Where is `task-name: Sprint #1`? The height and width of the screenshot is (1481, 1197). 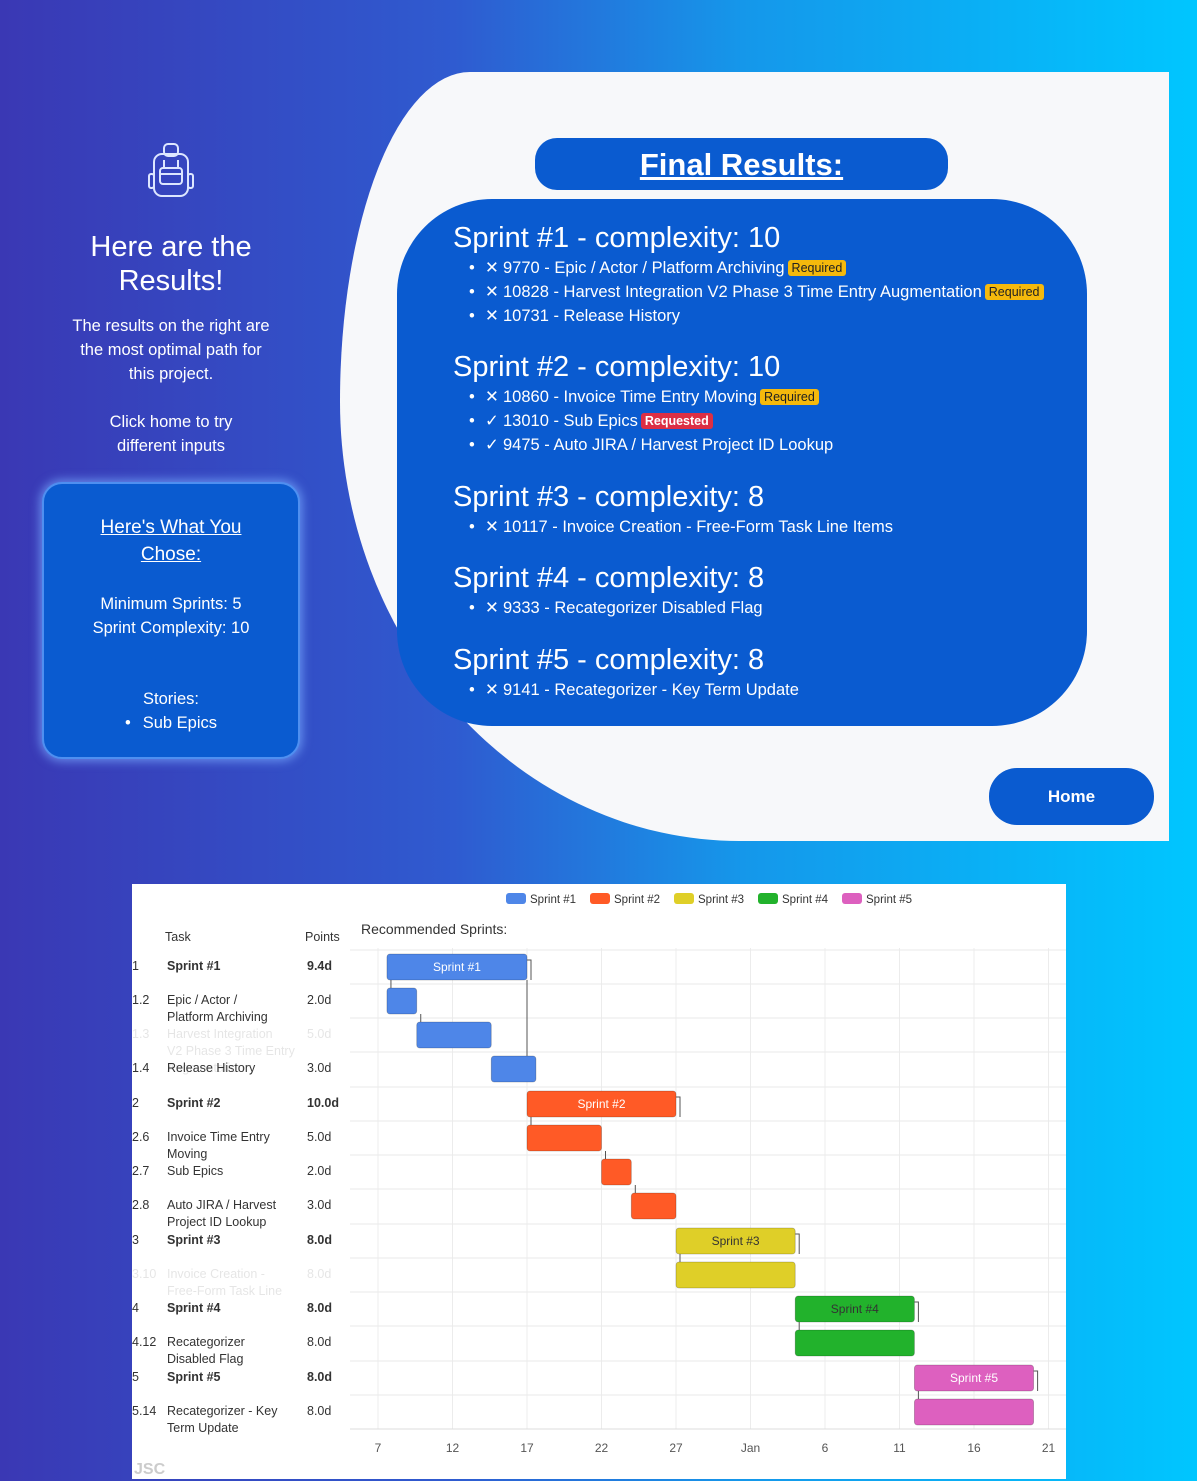
task-name: Sprint #1 is located at coordinates (194, 966).